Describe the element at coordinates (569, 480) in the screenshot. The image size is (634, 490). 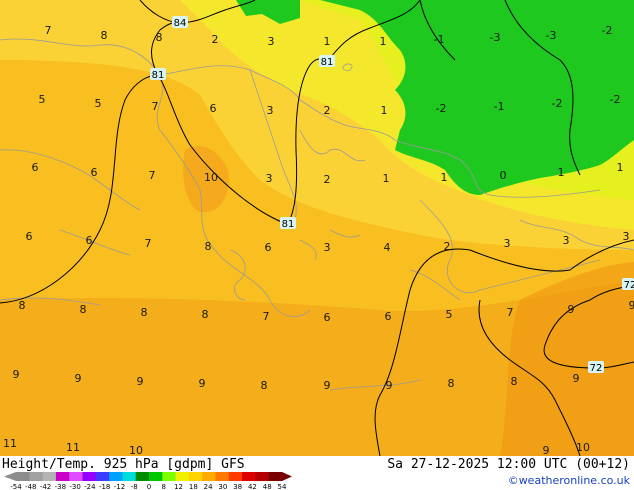
I see `credit-link: ©weatheronline.co.uk` at that location.